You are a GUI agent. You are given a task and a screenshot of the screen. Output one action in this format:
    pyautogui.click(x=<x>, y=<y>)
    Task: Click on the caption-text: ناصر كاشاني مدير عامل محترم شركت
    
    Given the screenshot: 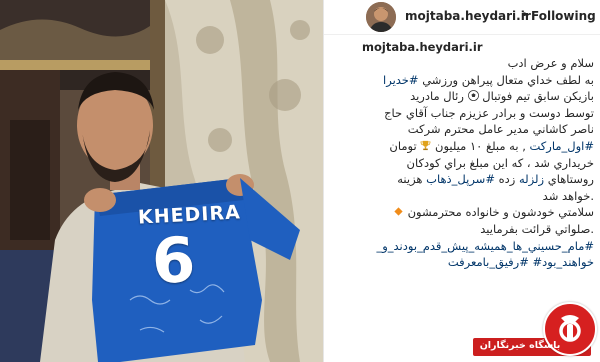 What is the action you would take?
    pyautogui.click(x=500, y=129)
    